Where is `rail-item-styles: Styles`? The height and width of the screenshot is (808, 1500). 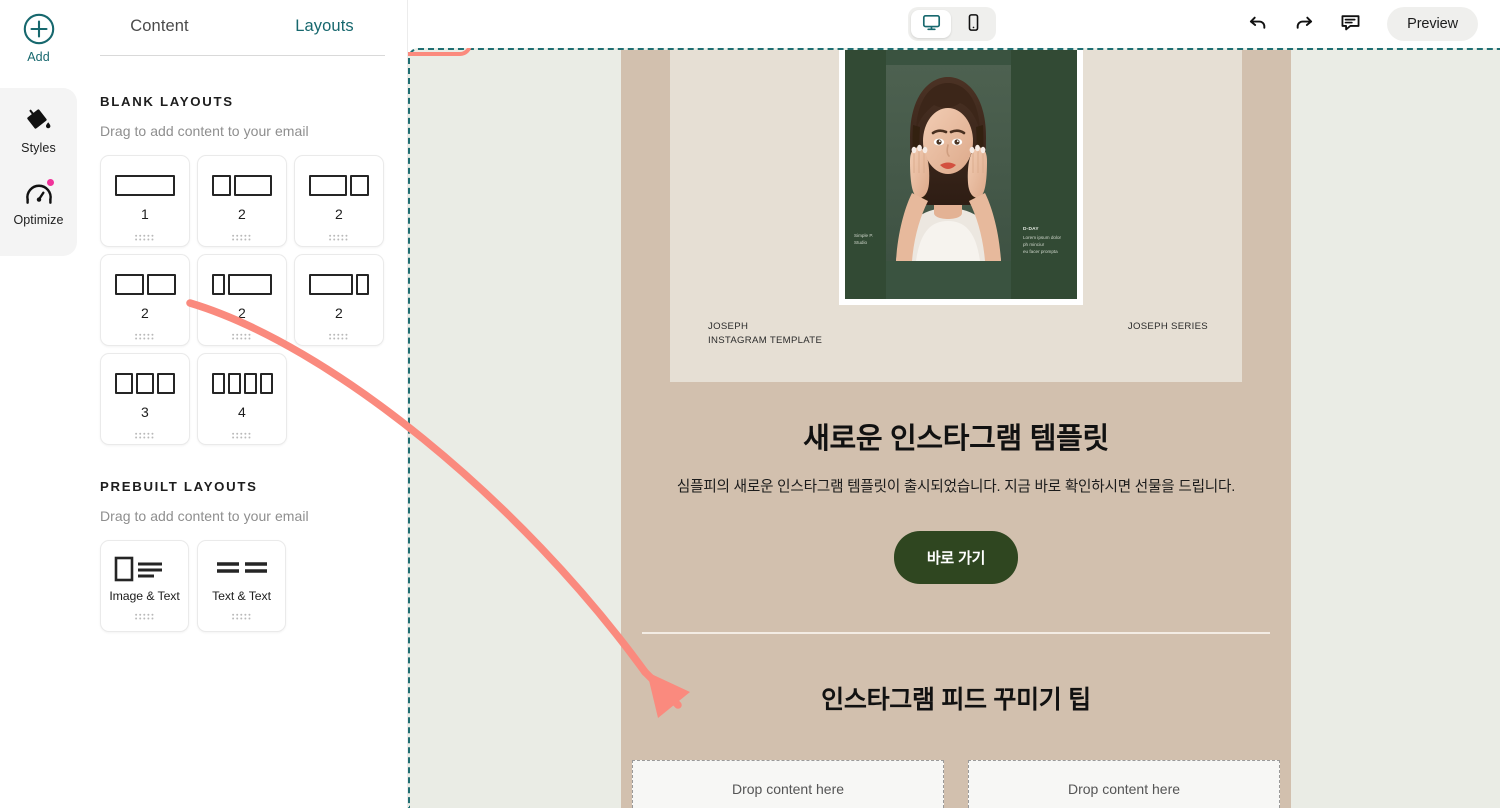
rail-item-styles: Styles is located at coordinates (38, 130).